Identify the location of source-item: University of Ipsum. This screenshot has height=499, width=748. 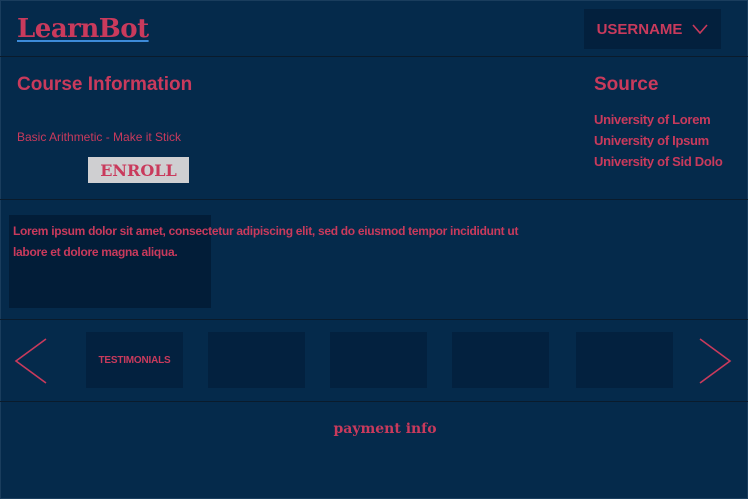
(658, 140).